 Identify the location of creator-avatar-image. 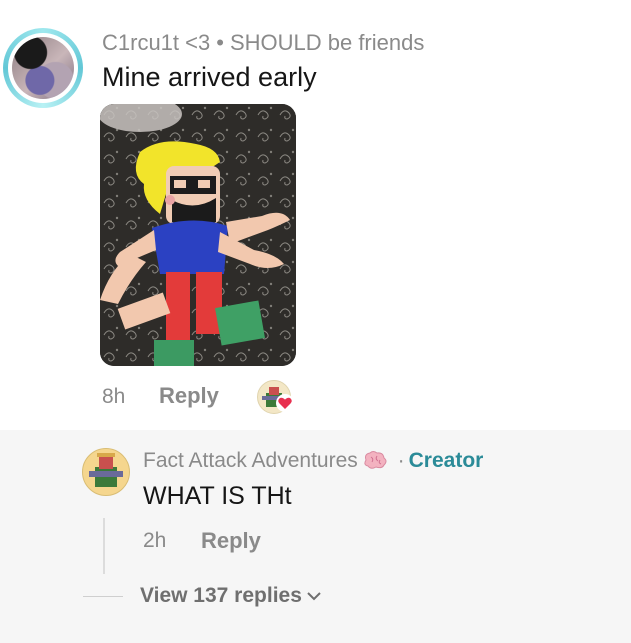
(106, 470).